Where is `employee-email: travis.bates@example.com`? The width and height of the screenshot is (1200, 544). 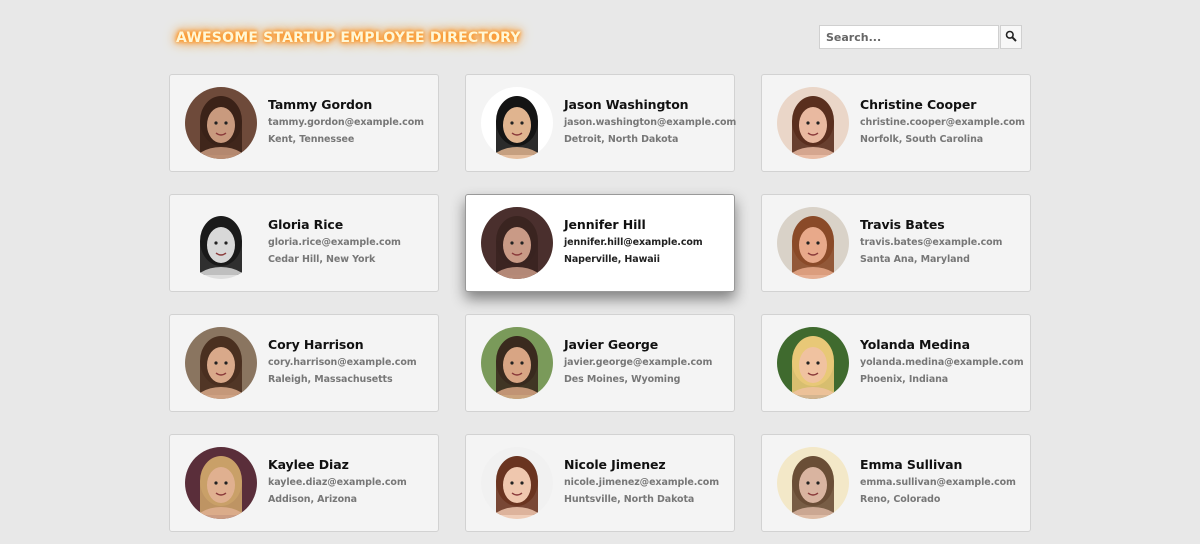
employee-email: travis.bates@example.com is located at coordinates (931, 242).